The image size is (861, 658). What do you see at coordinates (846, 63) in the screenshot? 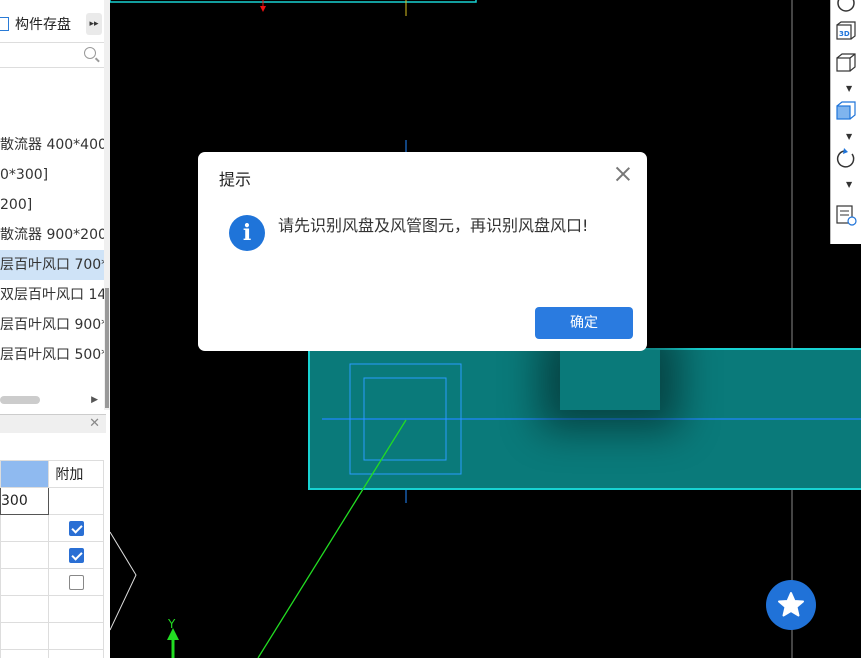
I see `cube-view-icon` at bounding box center [846, 63].